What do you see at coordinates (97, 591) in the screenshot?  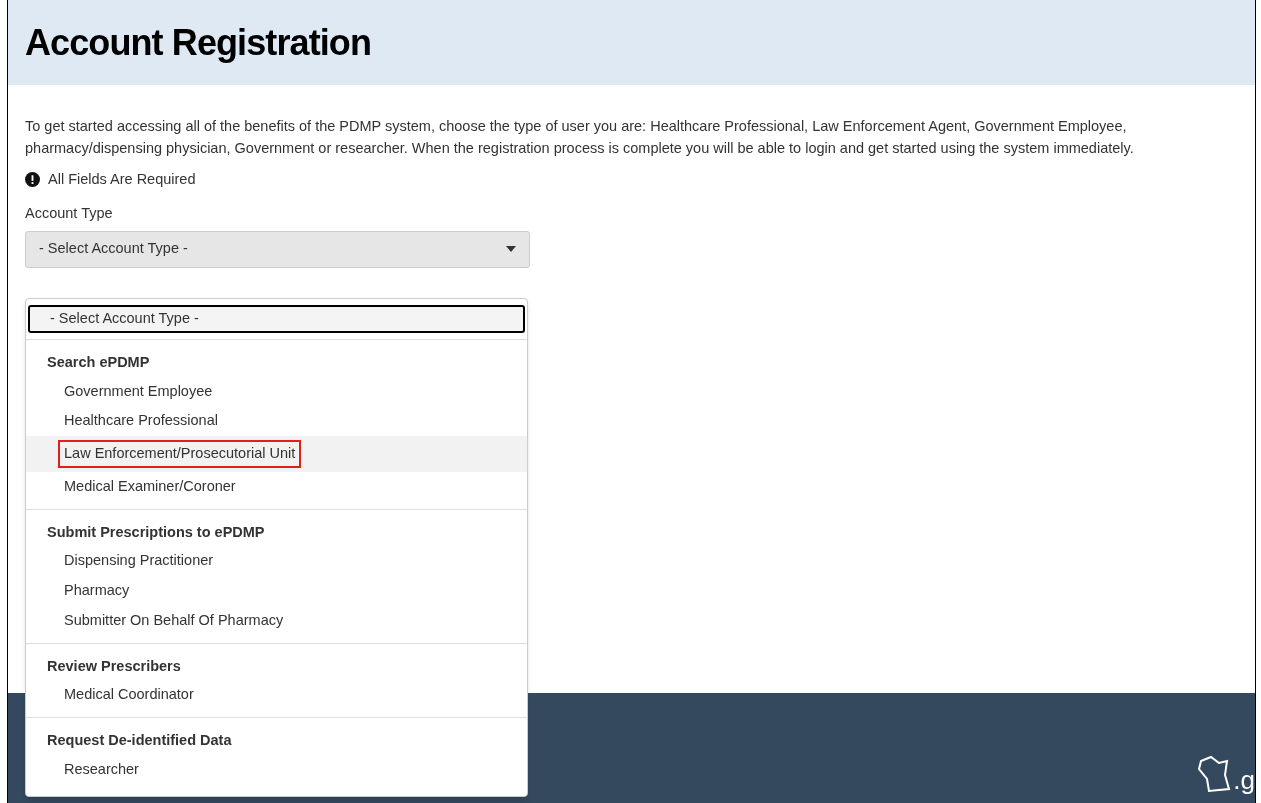 I see `dropdown-option: Pharmacy` at bounding box center [97, 591].